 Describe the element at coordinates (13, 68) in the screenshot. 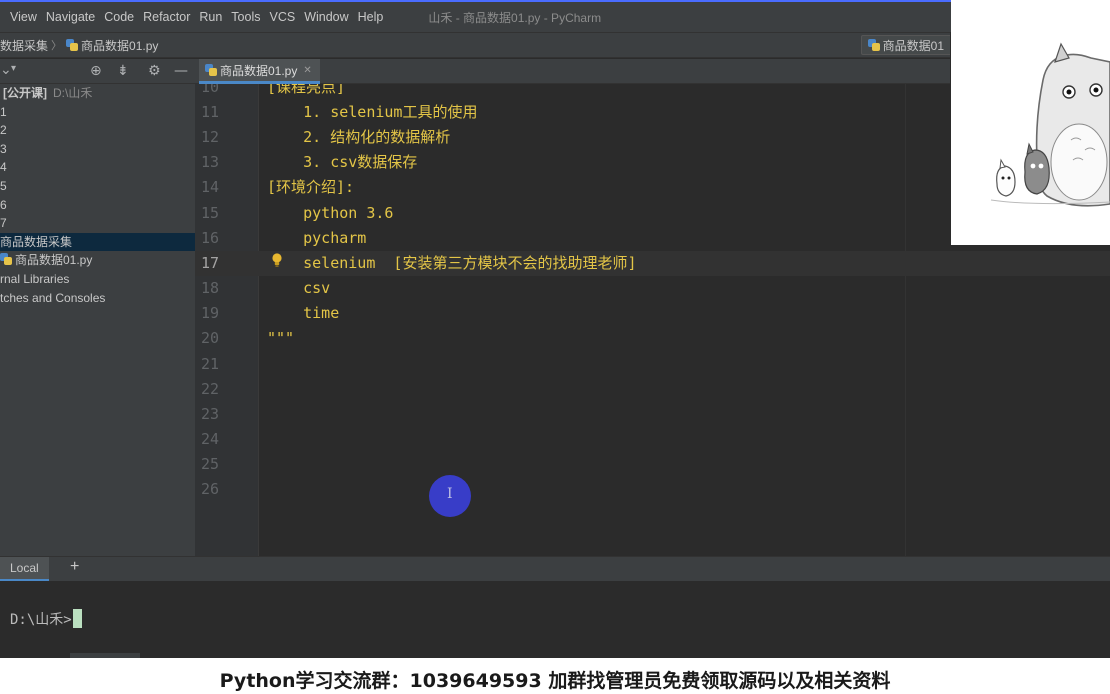

I see `dropdown-arrow-icon: ▾` at that location.